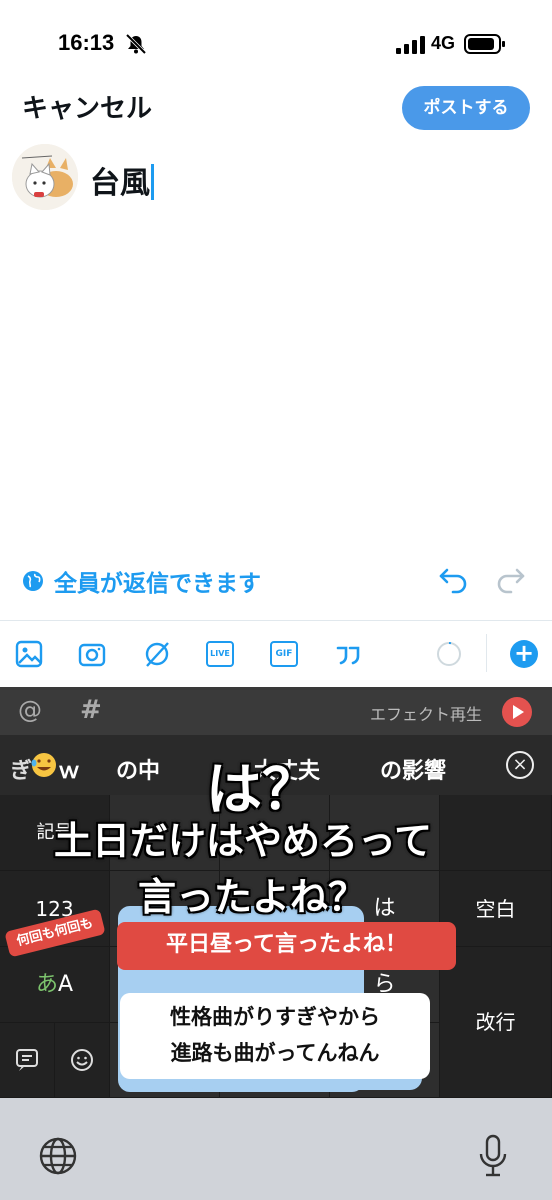  I want to click on suggestion-partial: ぎ, so click(21, 769).